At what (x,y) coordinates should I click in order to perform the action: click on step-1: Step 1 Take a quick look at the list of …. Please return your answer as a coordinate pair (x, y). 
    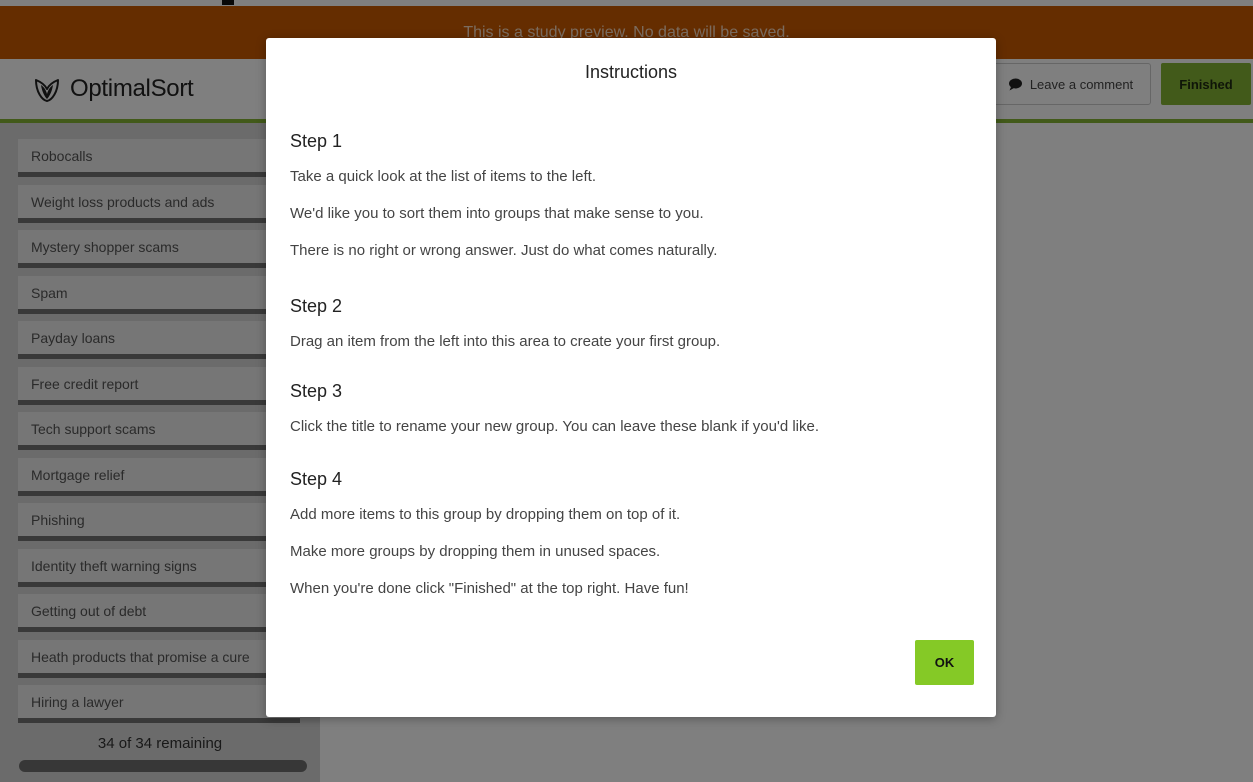
    Looking at the image, I should click on (503, 196).